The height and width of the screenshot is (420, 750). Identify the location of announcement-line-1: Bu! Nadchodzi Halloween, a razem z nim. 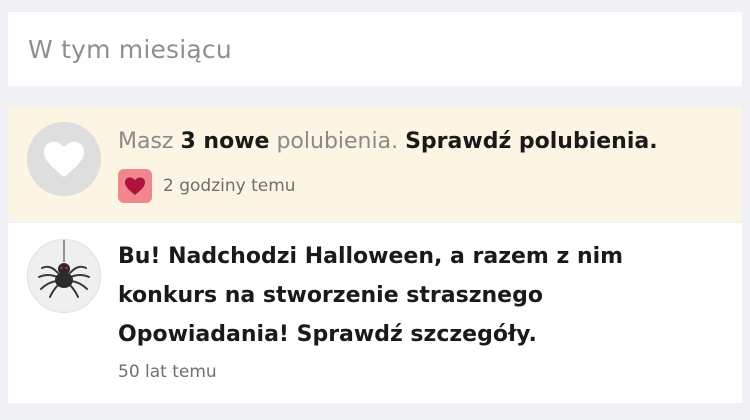
(371, 256).